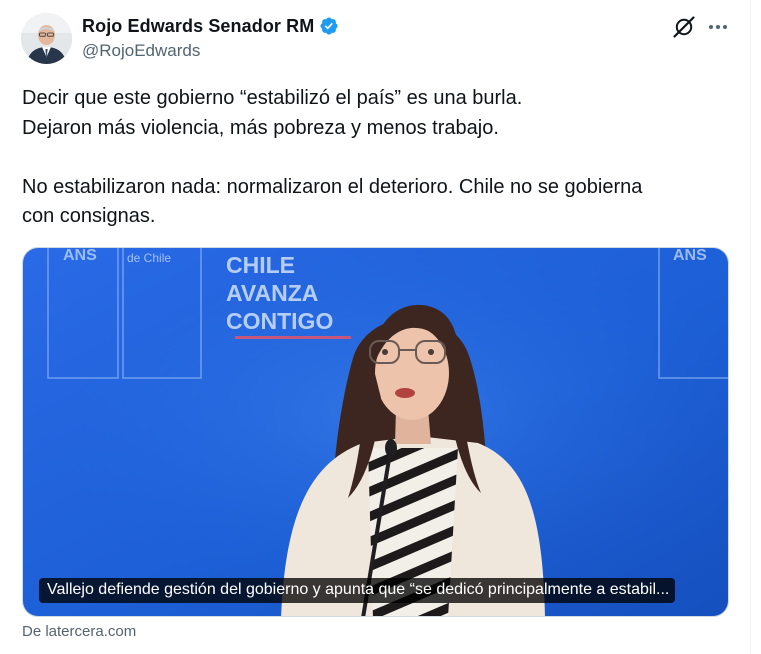 The image size is (761, 654). What do you see at coordinates (279, 321) in the screenshot?
I see `backdrop-slogan-line: CONTIGO` at bounding box center [279, 321].